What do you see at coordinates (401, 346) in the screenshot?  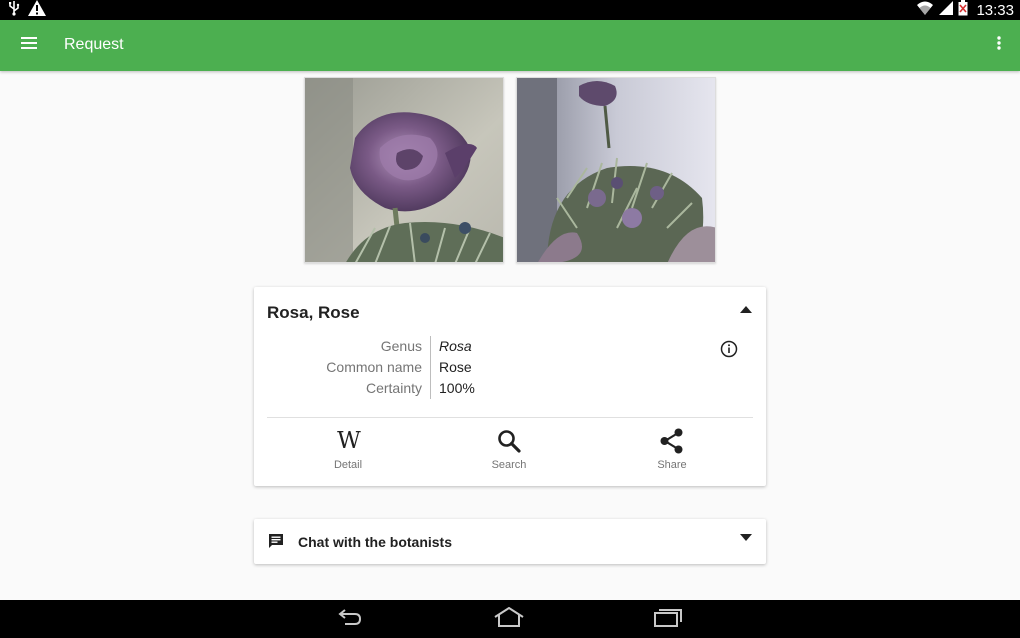 I see `detail-key: Genus` at bounding box center [401, 346].